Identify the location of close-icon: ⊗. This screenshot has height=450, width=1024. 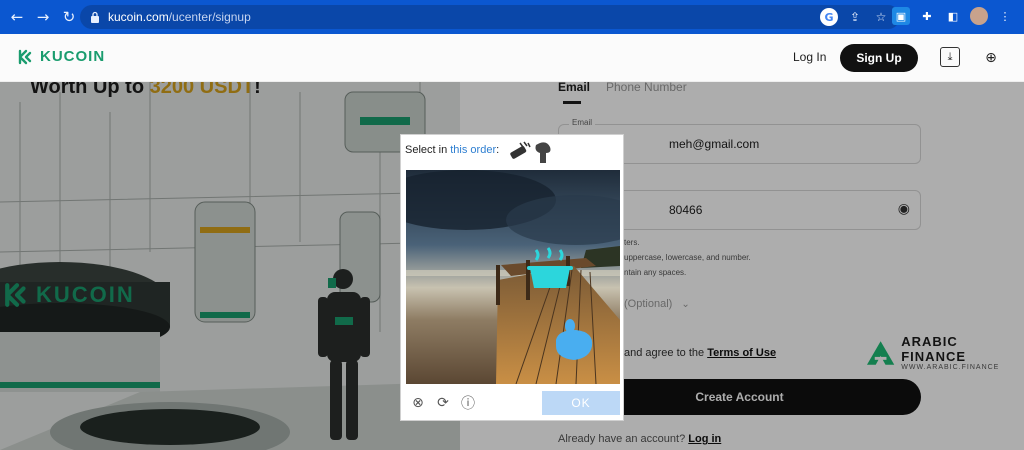
(418, 403).